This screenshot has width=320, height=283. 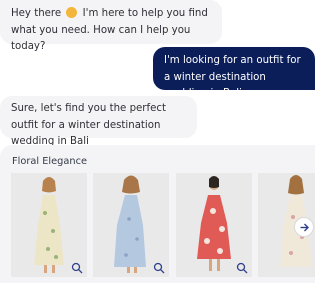 I want to click on carousel-next-button, so click(x=304, y=227).